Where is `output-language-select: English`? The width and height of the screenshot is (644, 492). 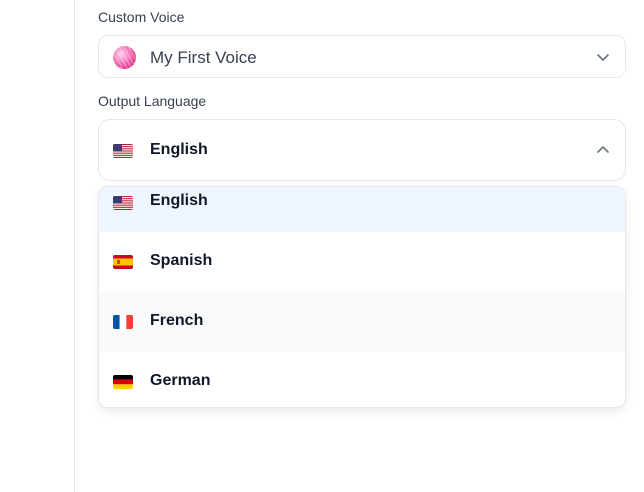
output-language-select: English is located at coordinates (362, 150).